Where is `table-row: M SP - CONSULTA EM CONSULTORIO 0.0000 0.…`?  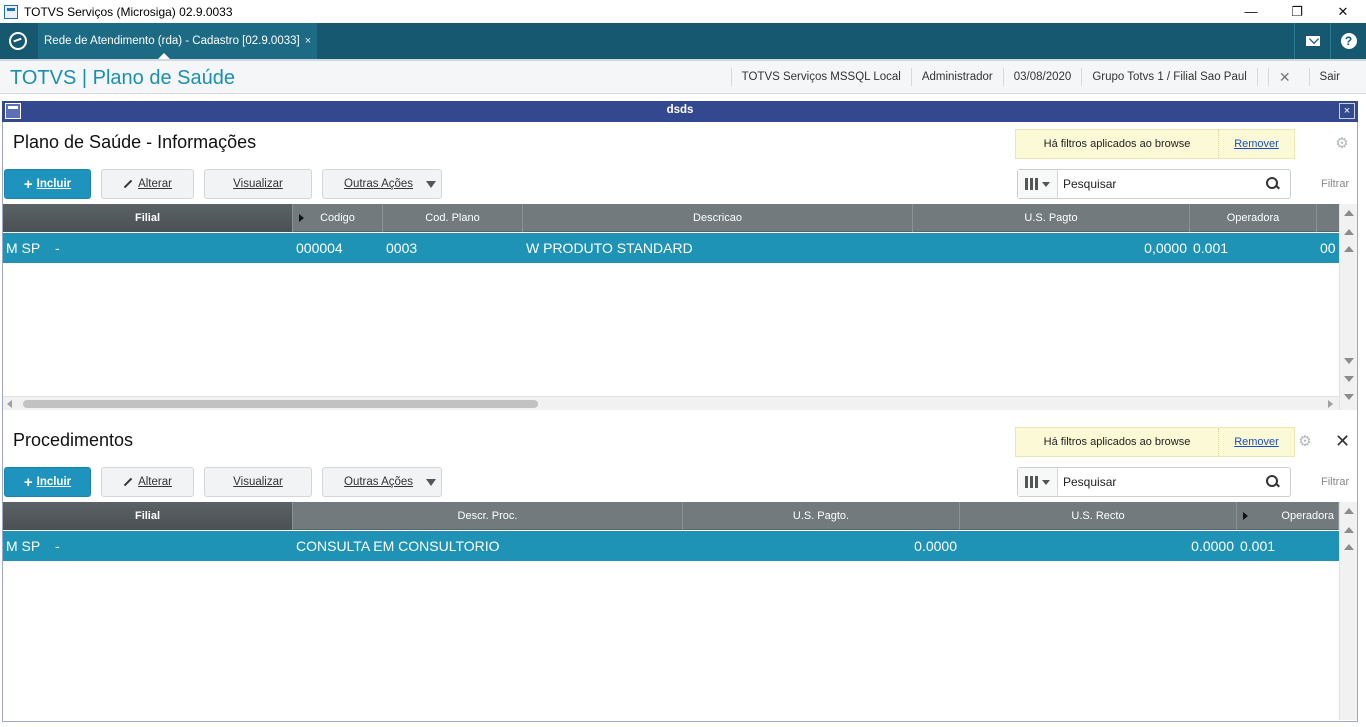
table-row: M SP - CONSULTA EM CONSULTORIO 0.0000 0.… is located at coordinates (671, 546).